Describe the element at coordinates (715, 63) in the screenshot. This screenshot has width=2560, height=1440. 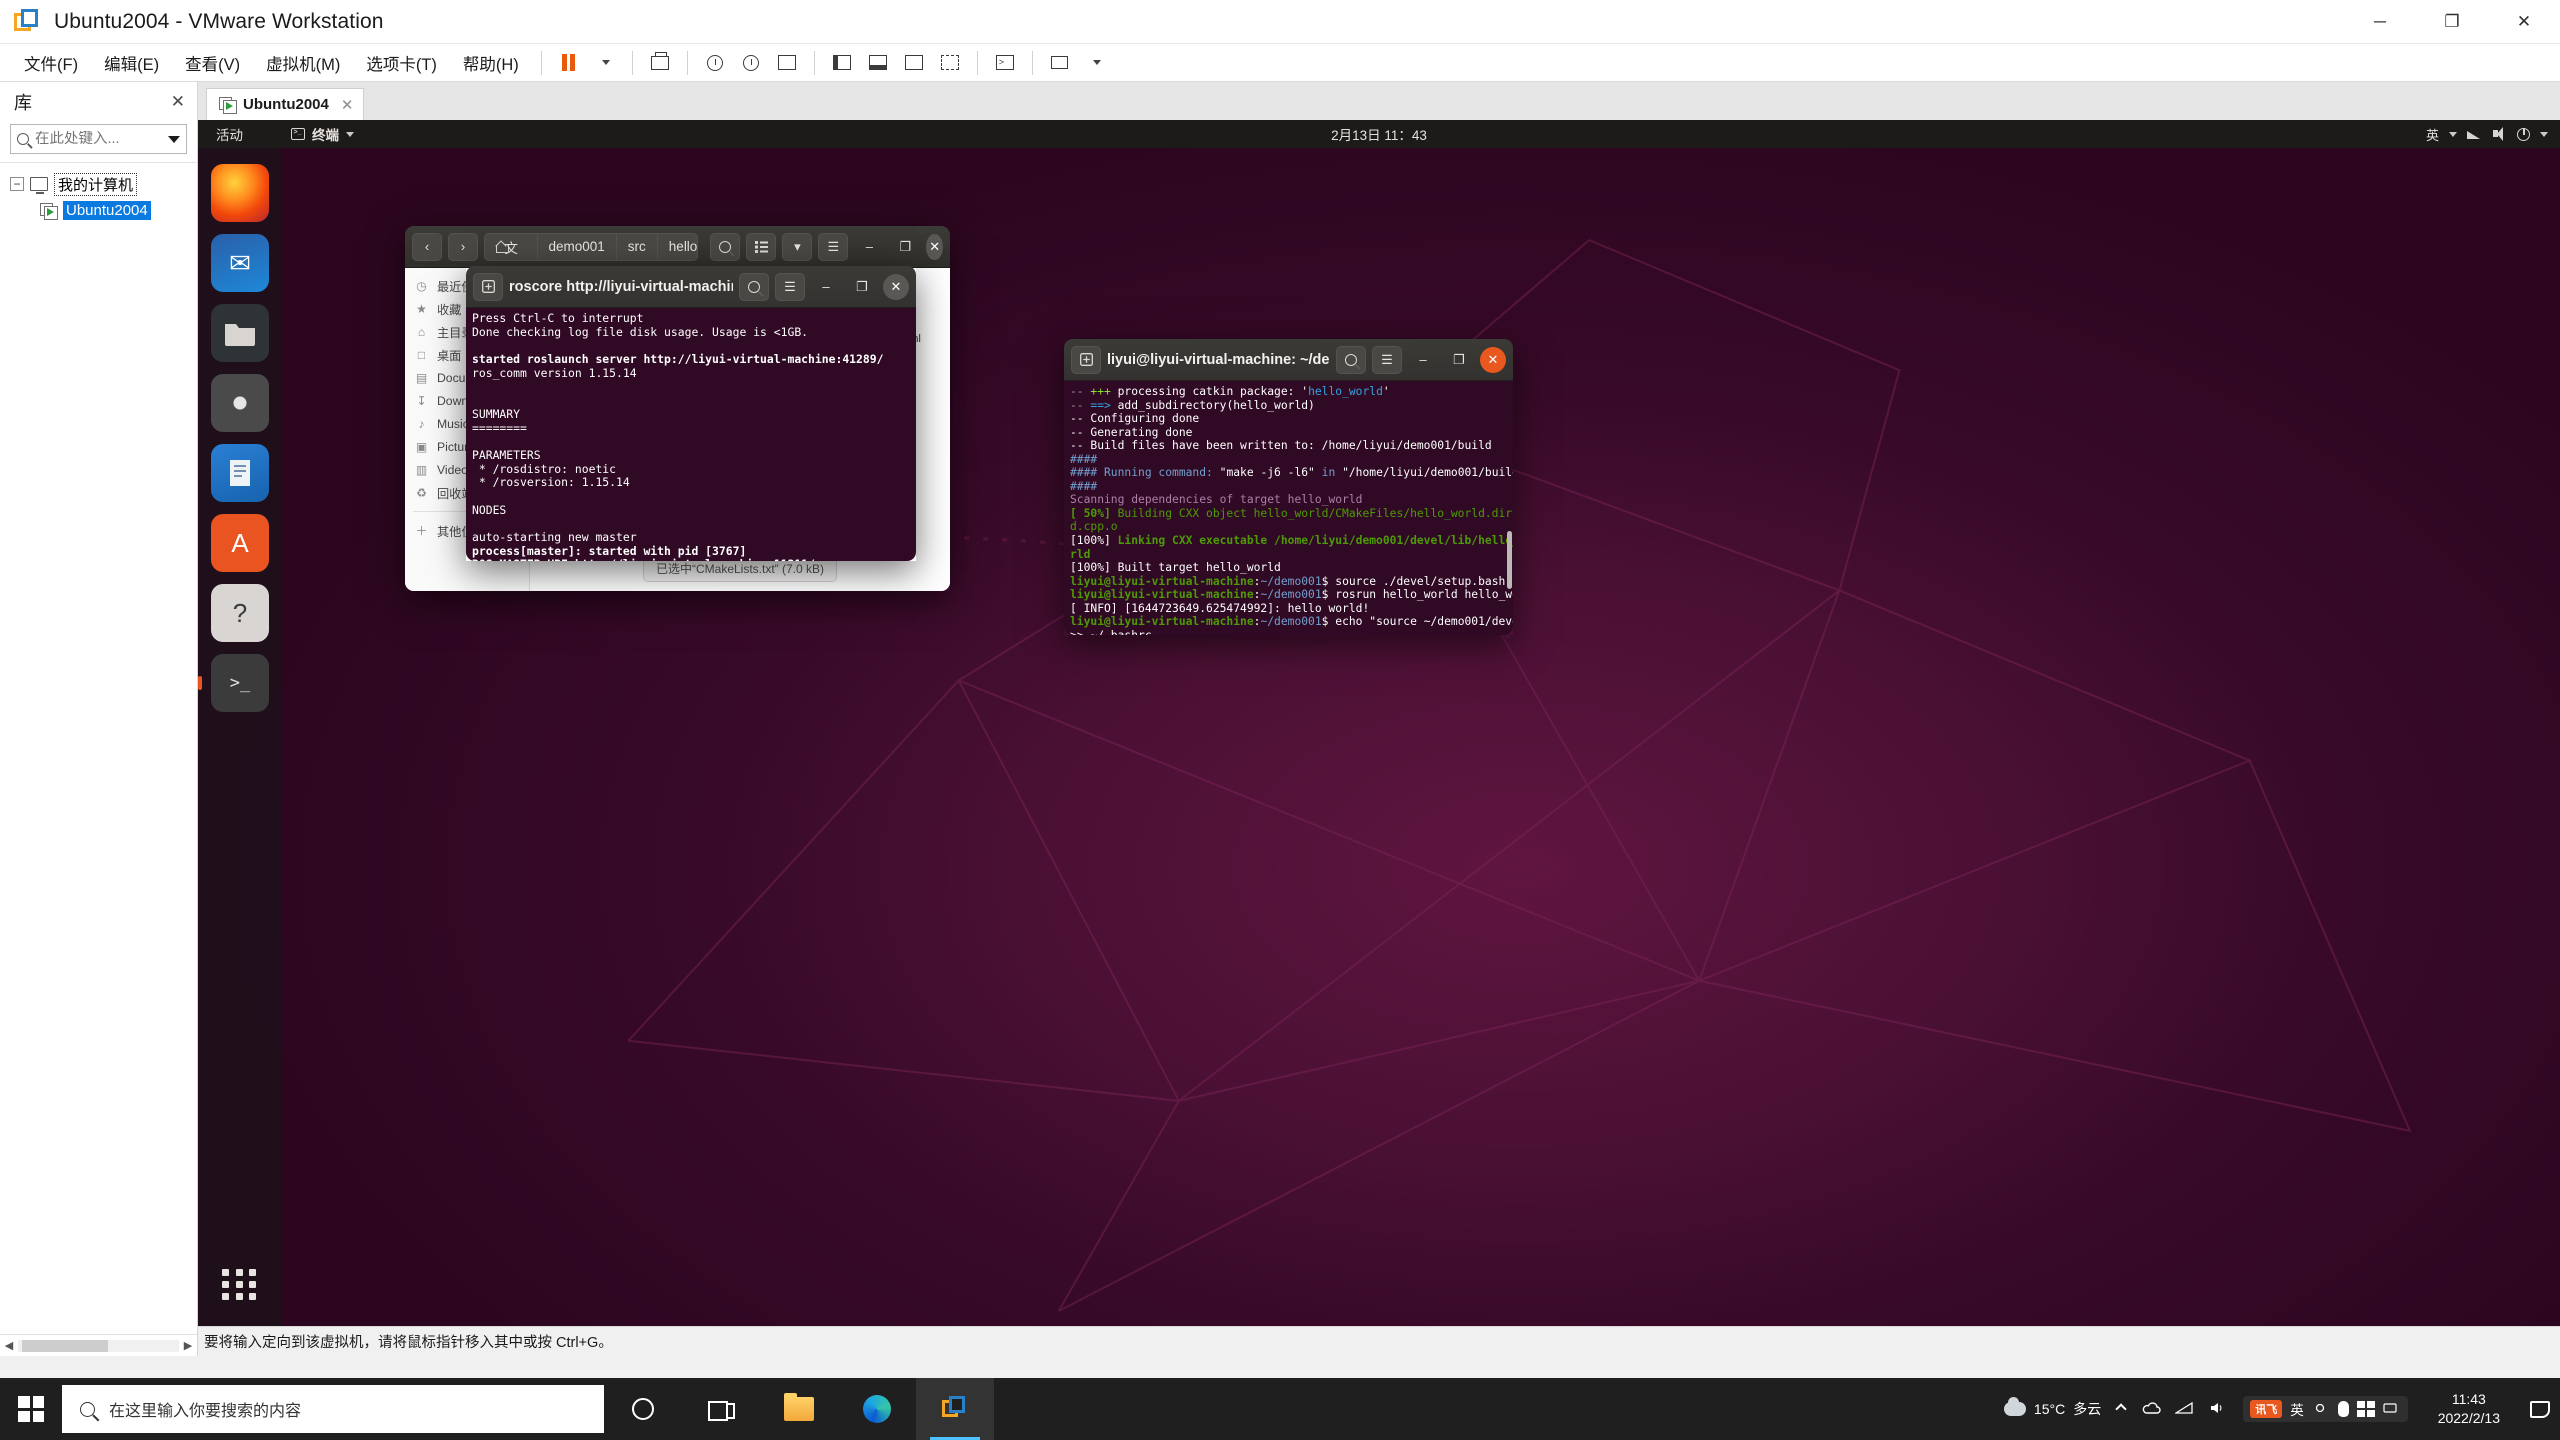
I see `revert-snapshot-icon` at that location.